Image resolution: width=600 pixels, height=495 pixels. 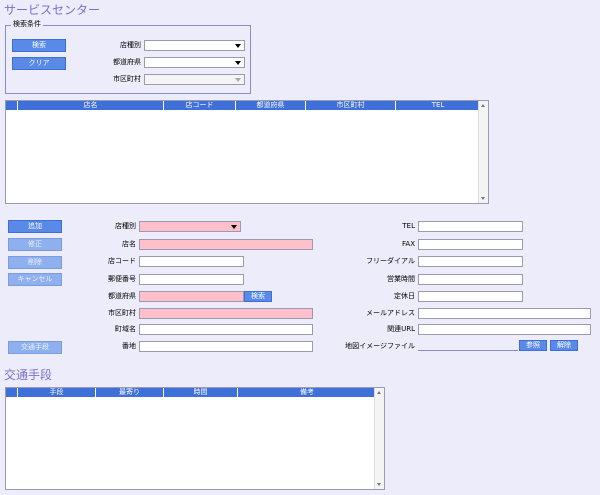 What do you see at coordinates (35, 244) in the screenshot?
I see `edit-button: 修正` at bounding box center [35, 244].